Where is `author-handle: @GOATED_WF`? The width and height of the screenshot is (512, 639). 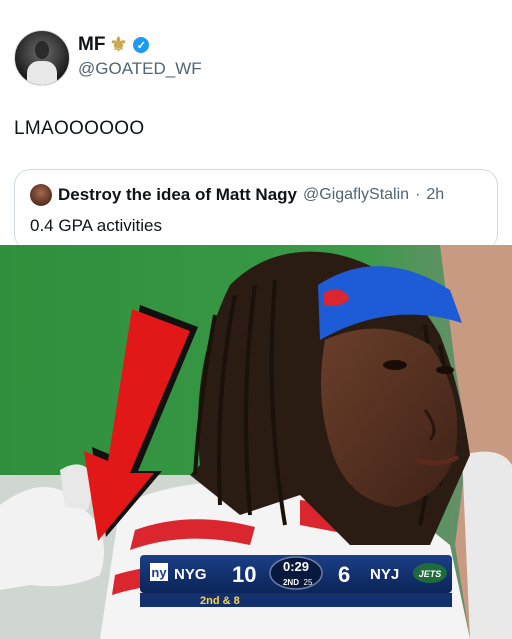
author-handle: @GOATED_WF is located at coordinates (140, 69).